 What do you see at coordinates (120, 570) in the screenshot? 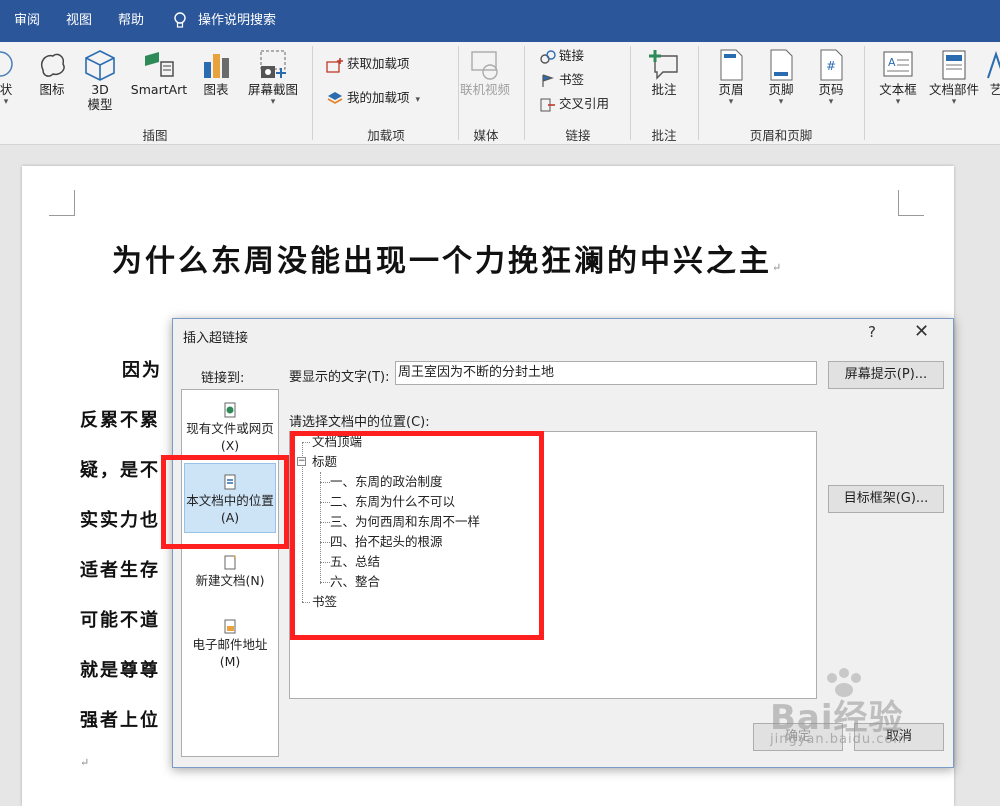
I see `paragraph-line: 适者生存` at bounding box center [120, 570].